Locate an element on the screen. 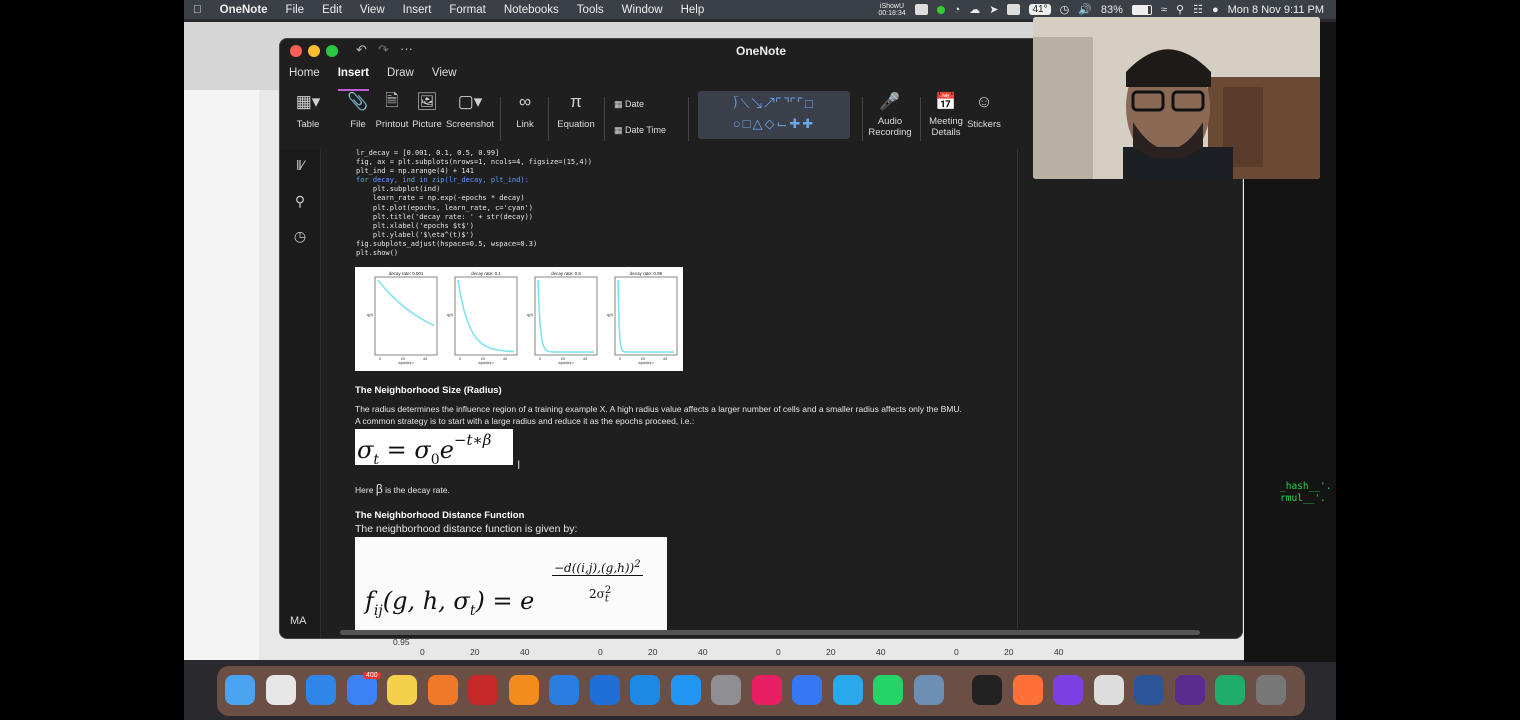 The width and height of the screenshot is (1520, 720). tab-home: Home is located at coordinates (304, 77).